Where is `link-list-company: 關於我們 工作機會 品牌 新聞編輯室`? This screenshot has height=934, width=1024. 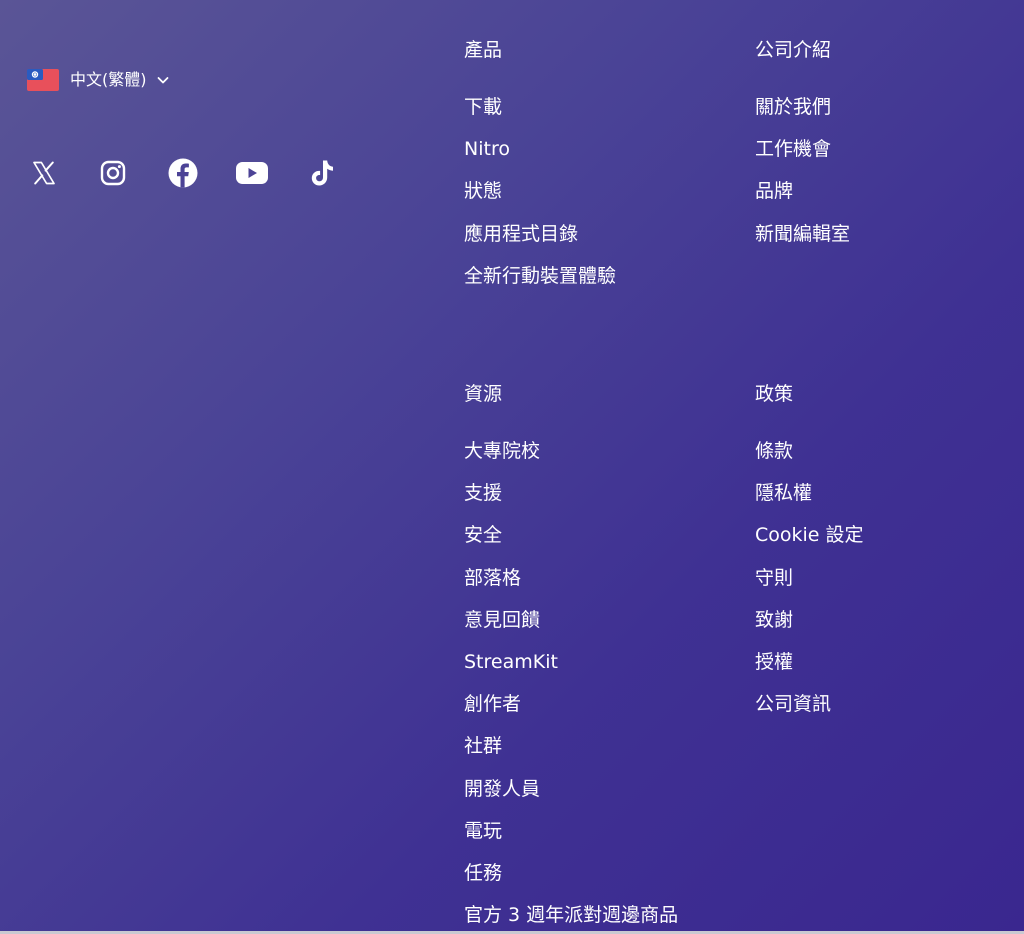
link-list-company: 關於我們 工作機會 品牌 新聞編輯室 is located at coordinates (802, 179).